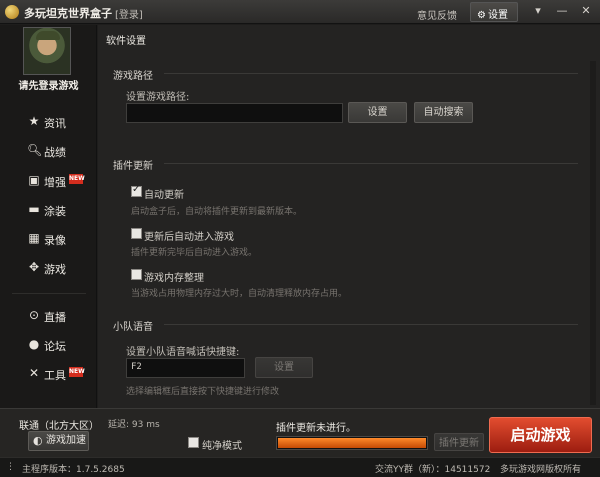 Image resolution: width=600 pixels, height=477 pixels. What do you see at coordinates (55, 182) in the screenshot?
I see `sidebar-item-label: 增强` at bounding box center [55, 182].